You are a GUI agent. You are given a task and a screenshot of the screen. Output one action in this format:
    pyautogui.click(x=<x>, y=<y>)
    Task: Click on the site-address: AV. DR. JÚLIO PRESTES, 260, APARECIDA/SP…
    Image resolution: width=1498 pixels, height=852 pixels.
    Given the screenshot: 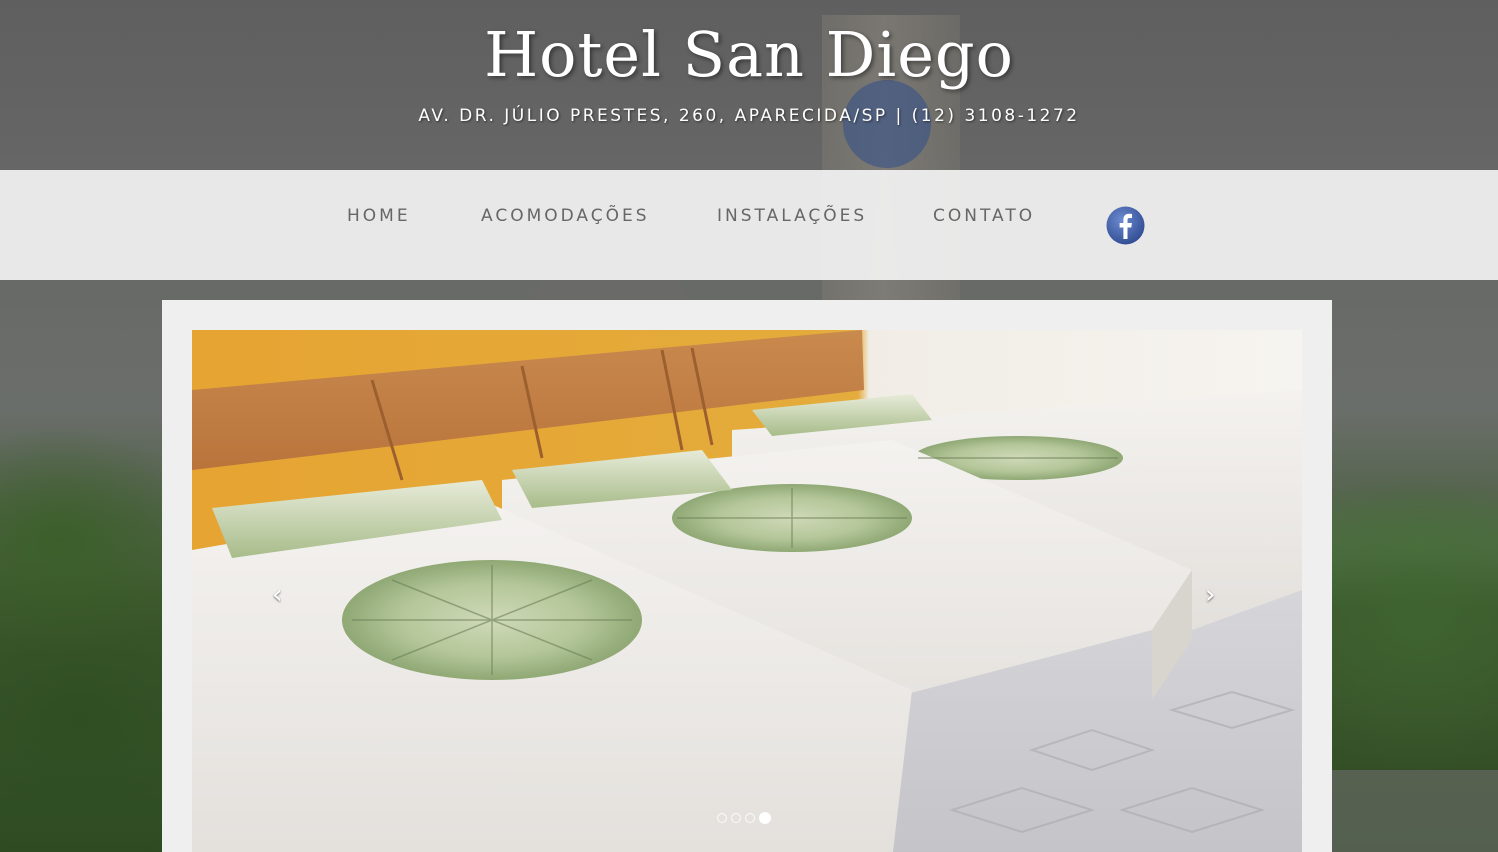 What is the action you would take?
    pyautogui.click(x=749, y=116)
    